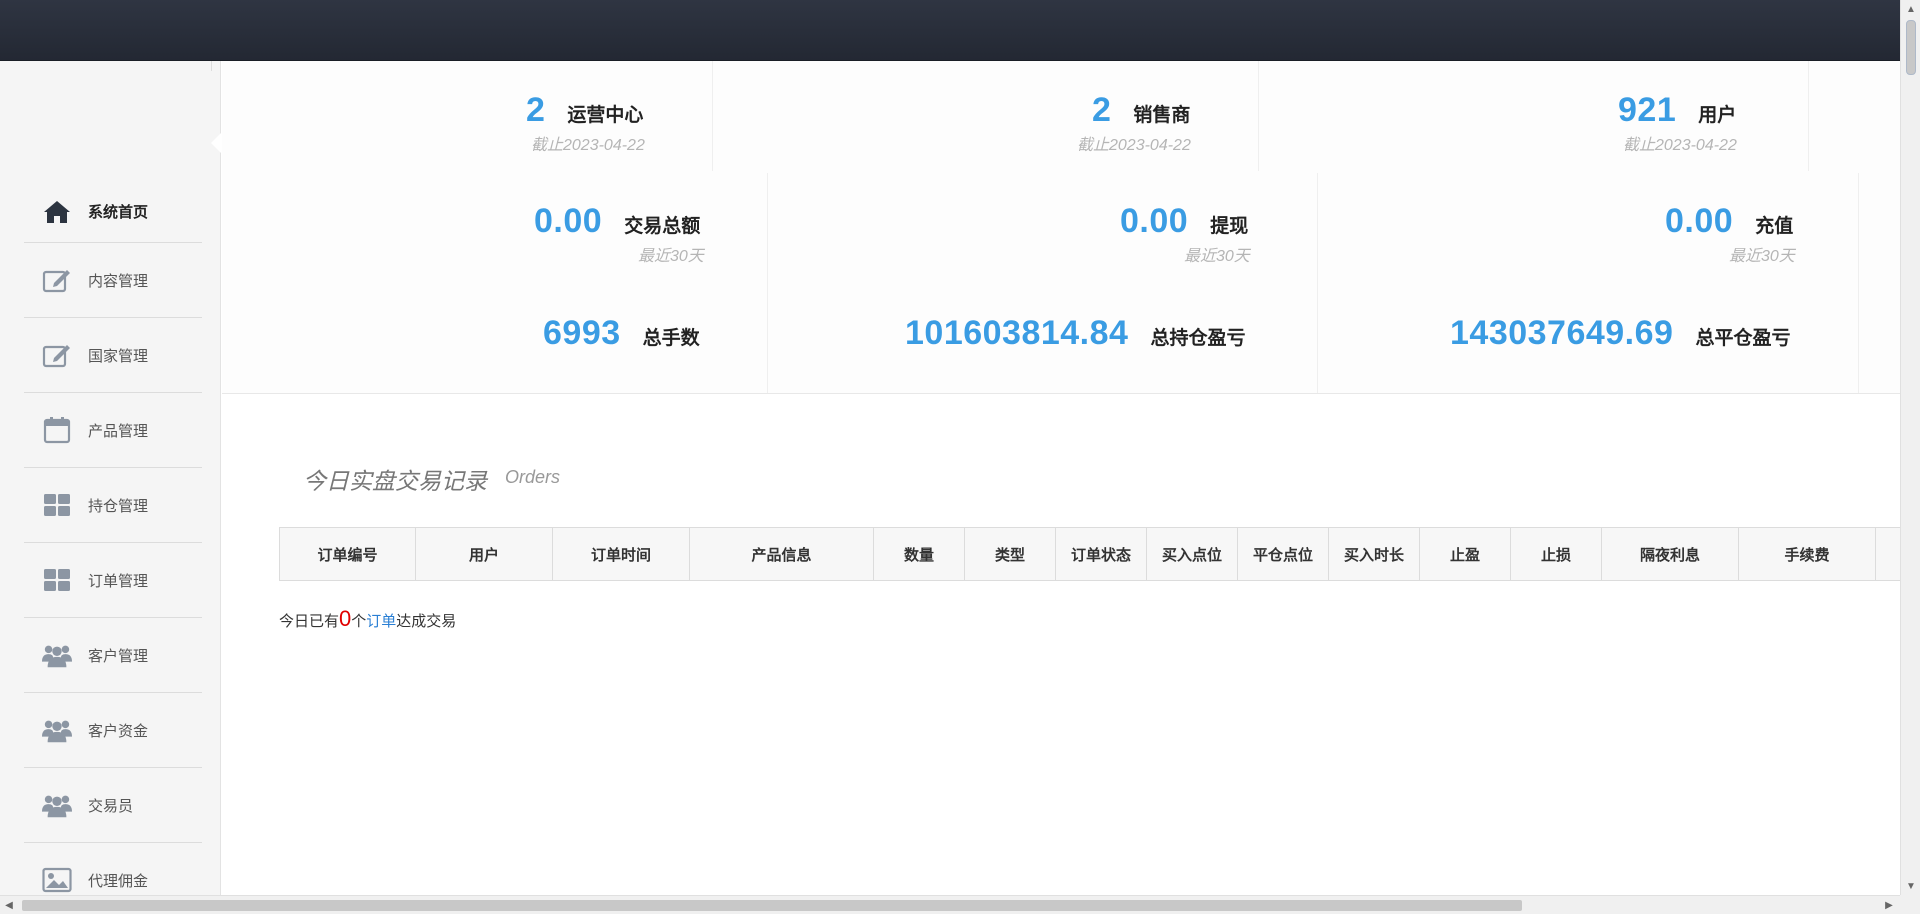 This screenshot has width=1920, height=914. What do you see at coordinates (1101, 554) in the screenshot?
I see `column-header: 订单状态` at bounding box center [1101, 554].